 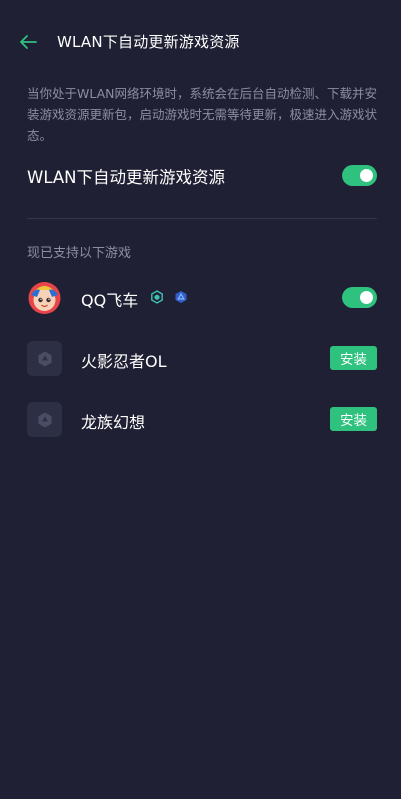 I want to click on qq-speed-update-toggle, so click(x=359, y=297).